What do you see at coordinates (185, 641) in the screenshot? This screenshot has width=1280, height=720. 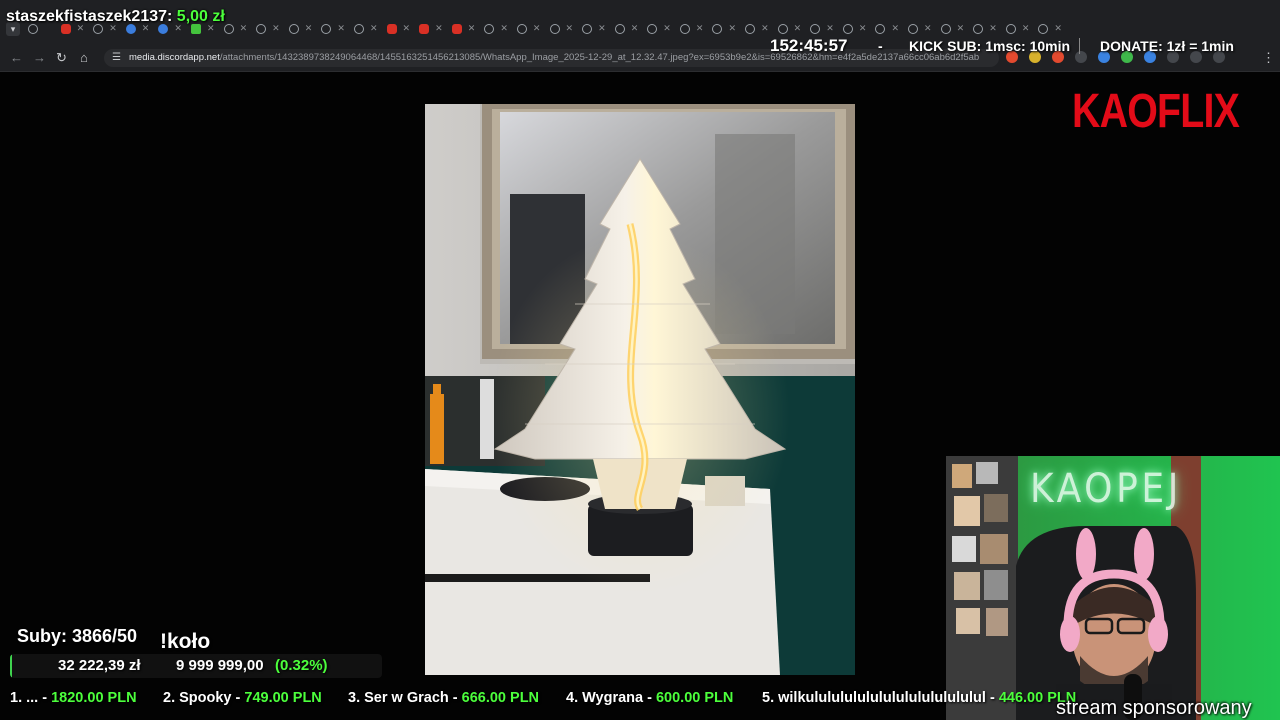 I see `wheel-command: !koło` at bounding box center [185, 641].